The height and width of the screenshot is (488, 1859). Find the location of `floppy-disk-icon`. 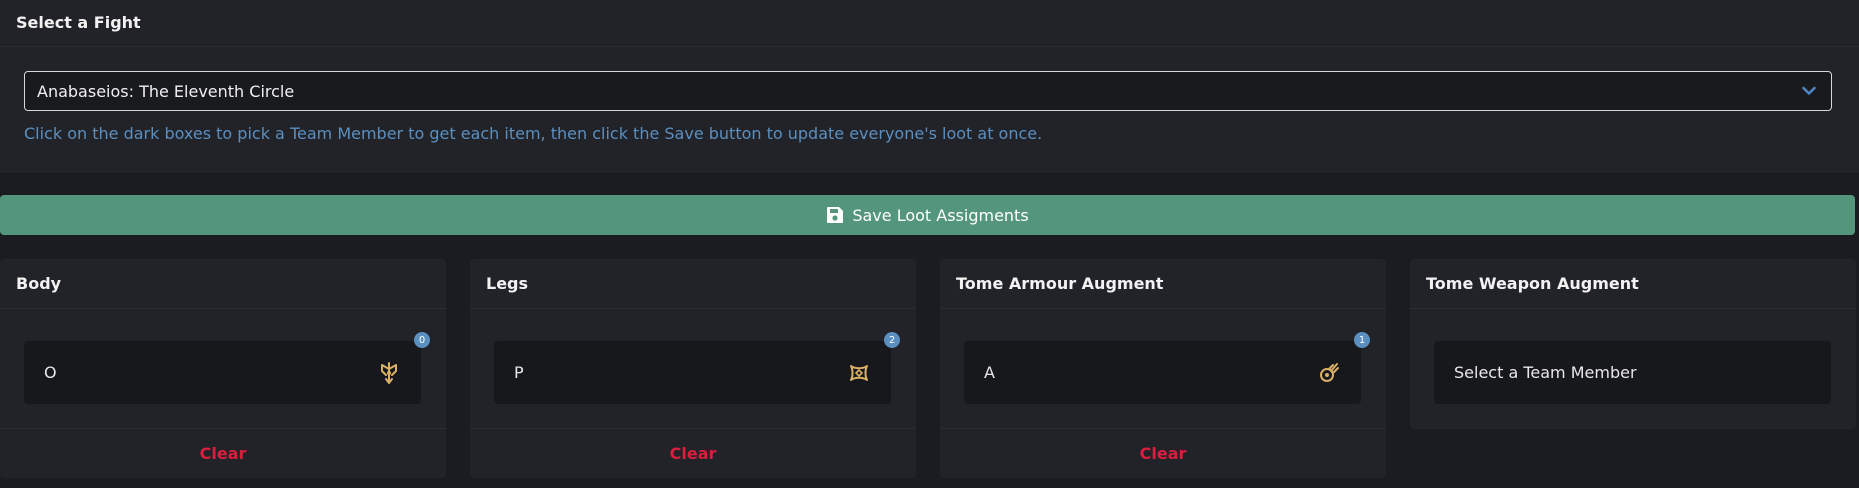

floppy-disk-icon is located at coordinates (835, 215).